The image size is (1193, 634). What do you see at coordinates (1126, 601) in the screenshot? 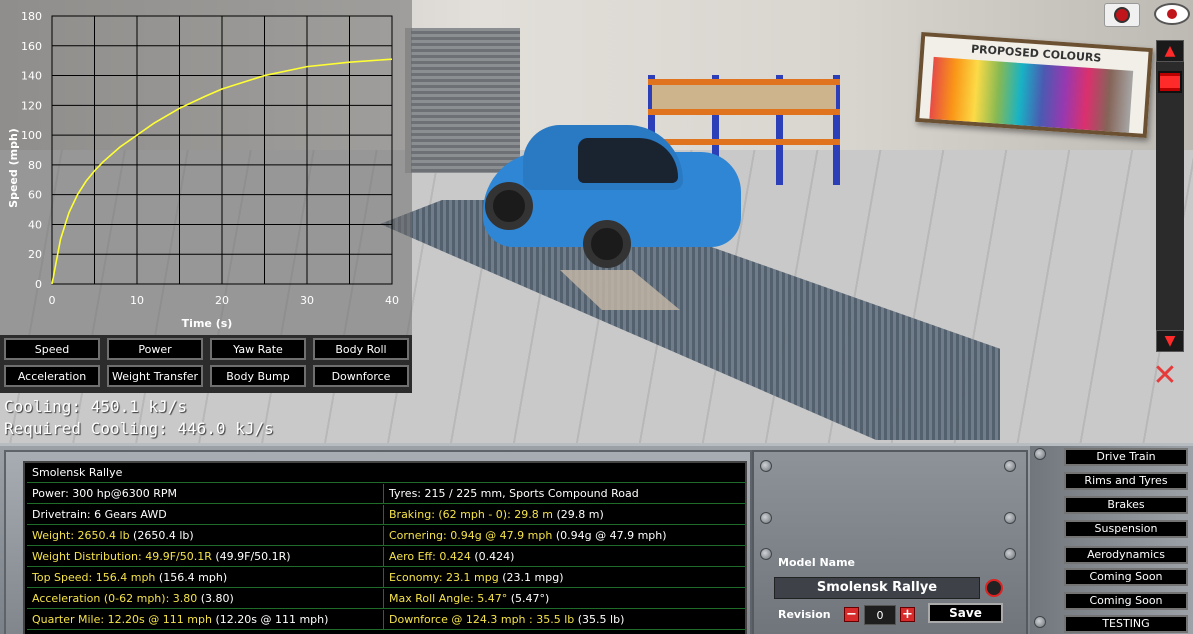
I see `tab-coming-soon-2: Coming Soon` at bounding box center [1126, 601].